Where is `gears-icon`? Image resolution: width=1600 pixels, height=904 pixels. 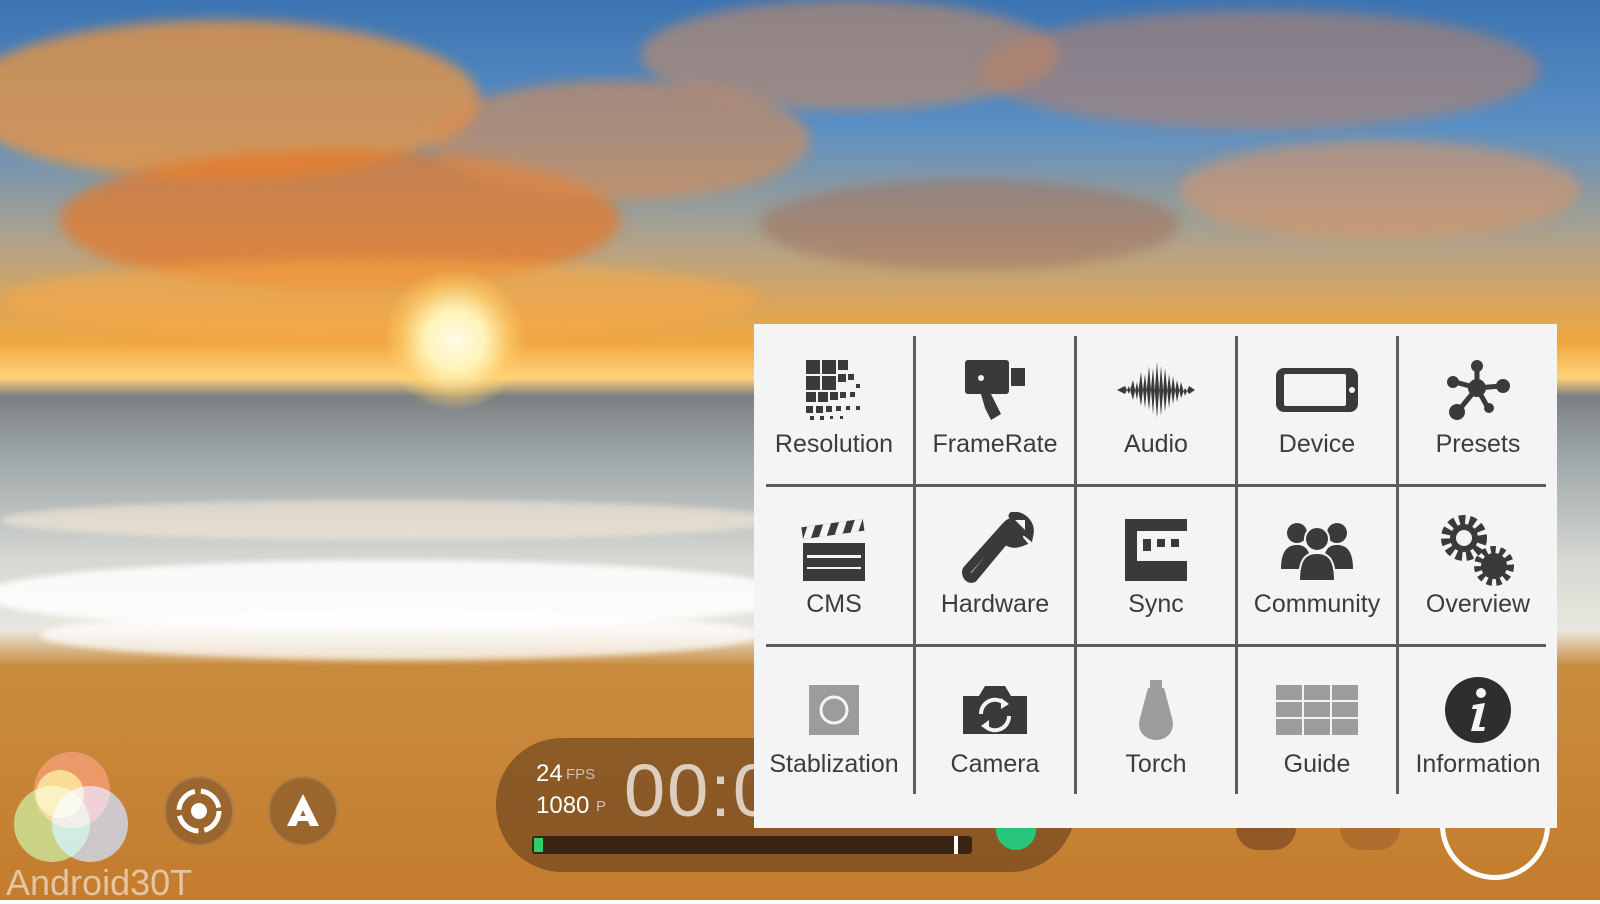
gears-icon is located at coordinates (1478, 550).